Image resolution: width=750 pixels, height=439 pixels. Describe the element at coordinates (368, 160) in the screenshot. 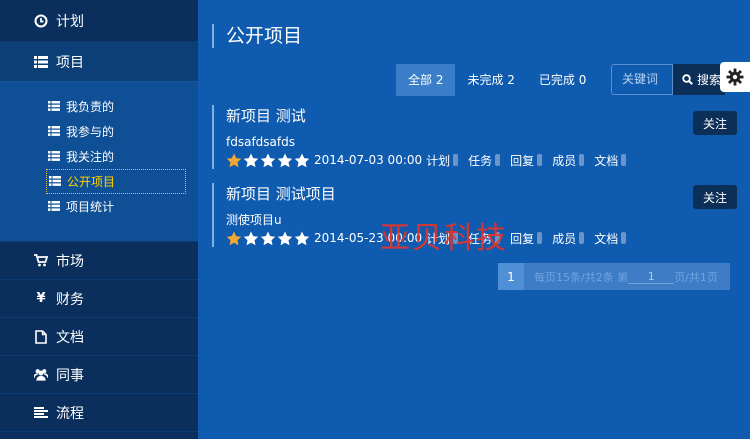

I see `project-date: 2014-07-03 00:00` at that location.